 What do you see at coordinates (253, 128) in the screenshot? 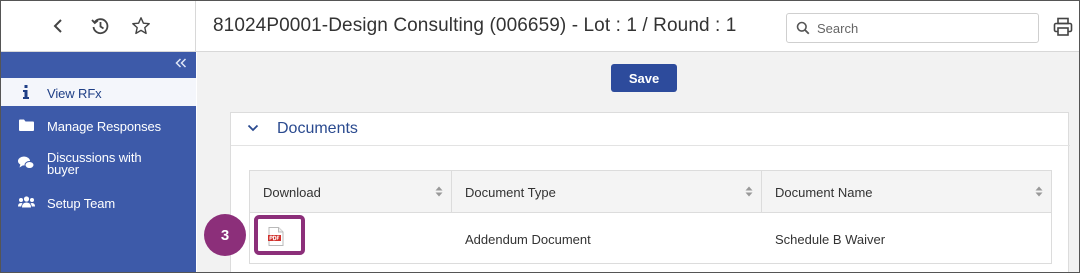
I see `chevron-down-icon` at bounding box center [253, 128].